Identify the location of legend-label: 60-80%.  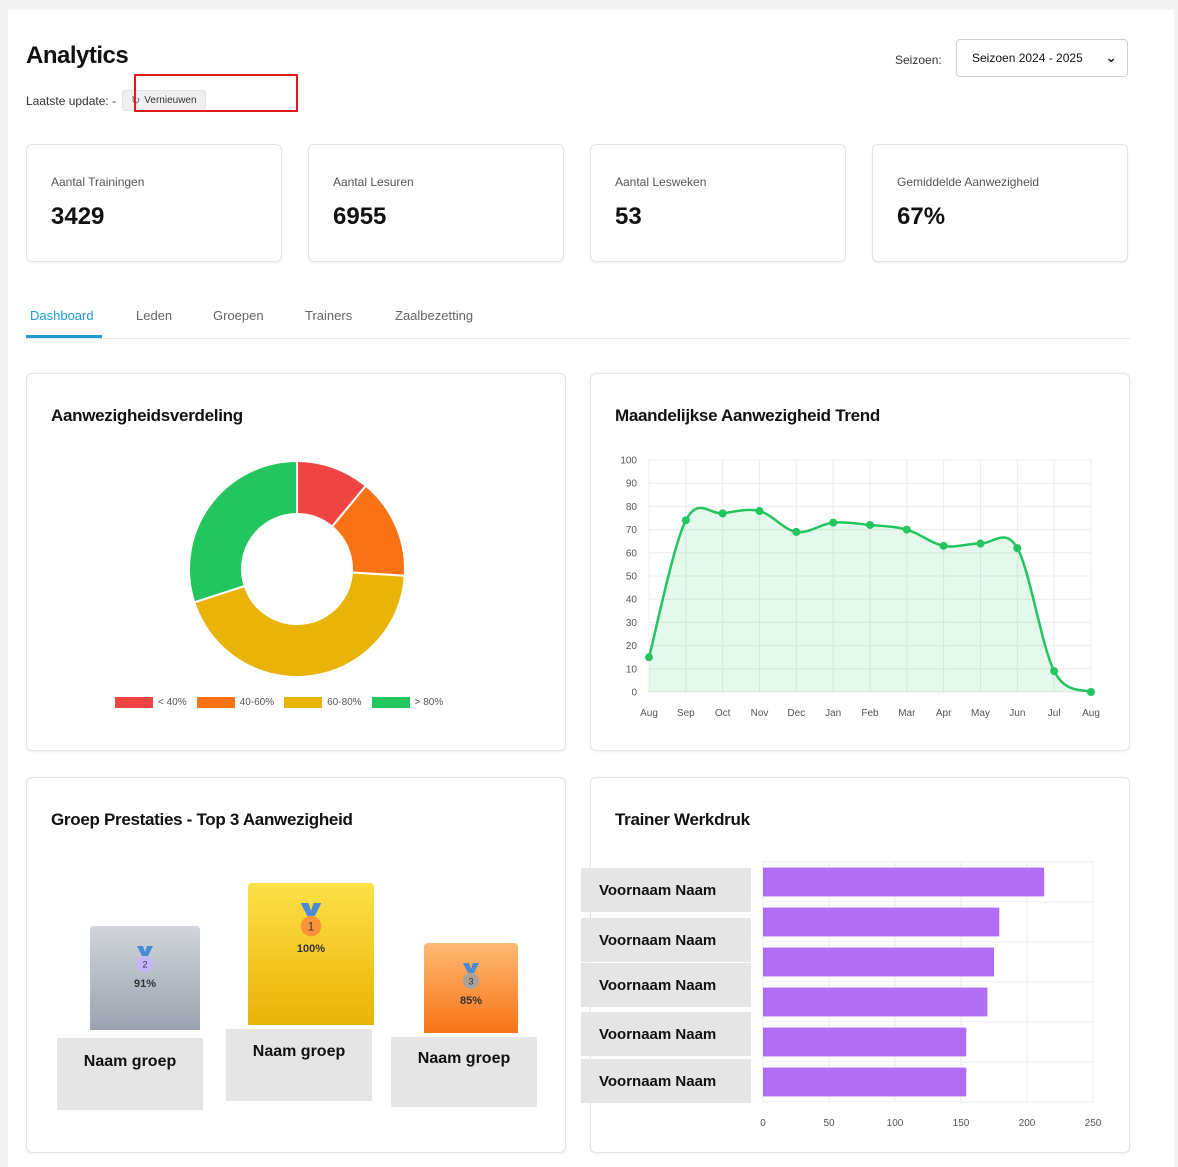
(344, 702).